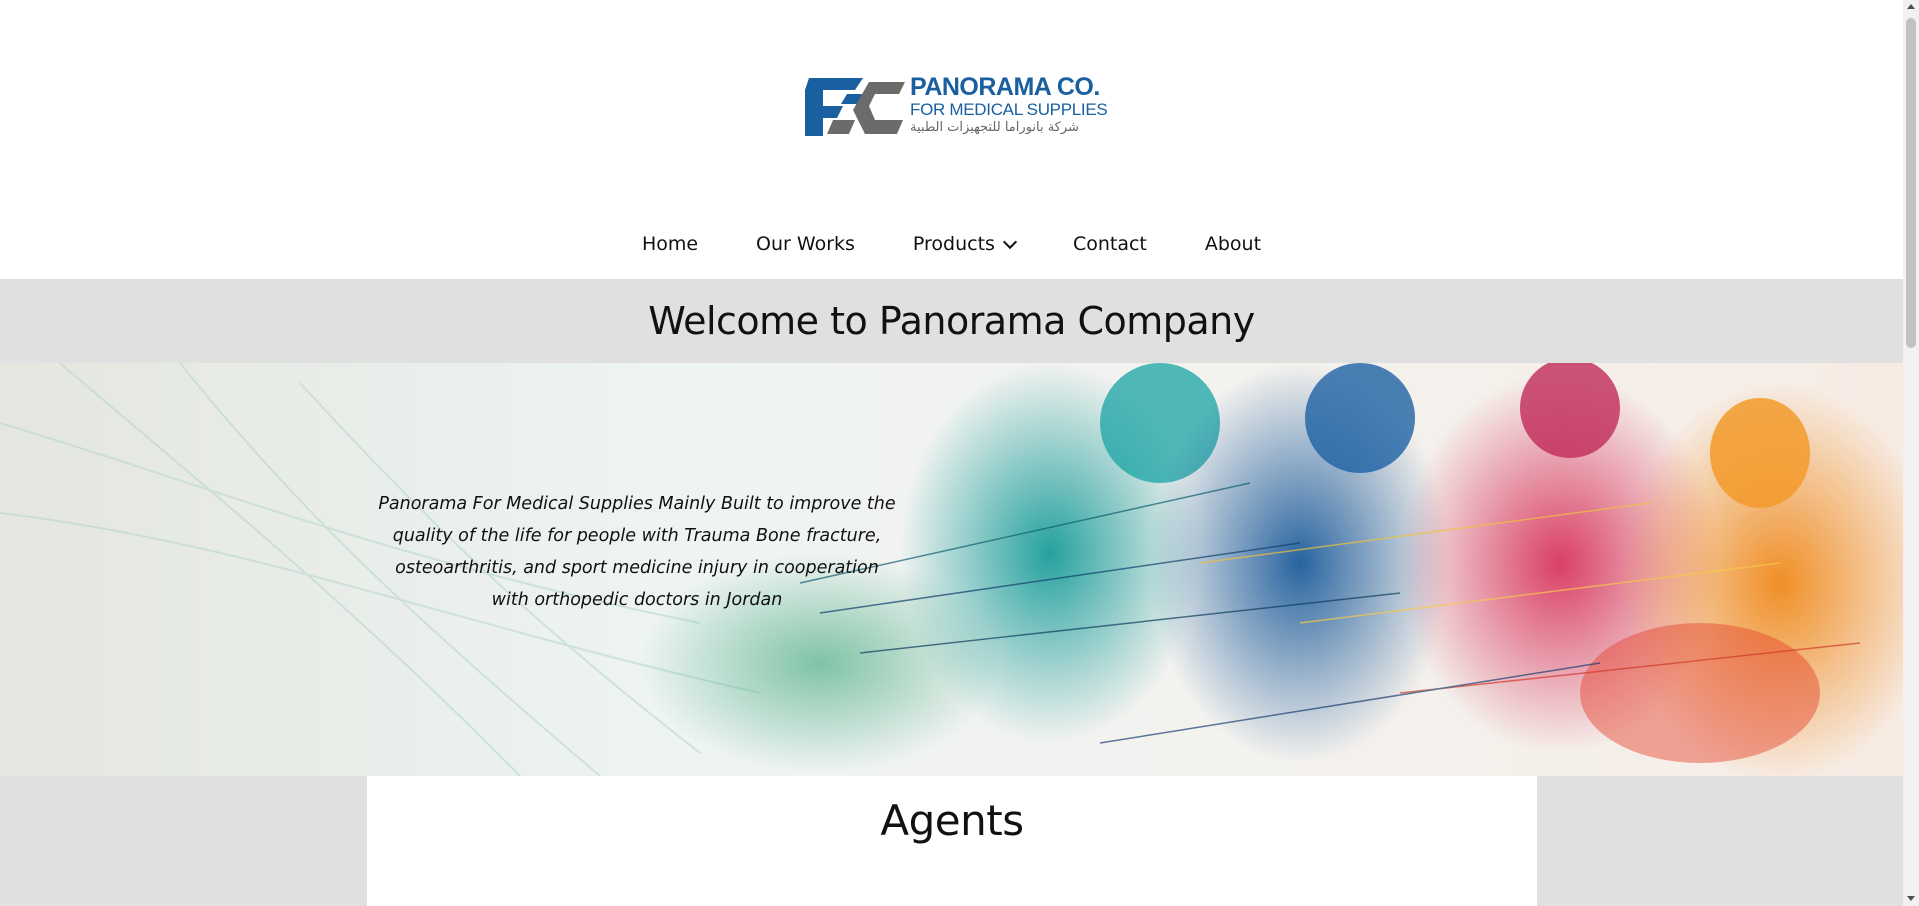  I want to click on logo-mark-icon, so click(855, 107).